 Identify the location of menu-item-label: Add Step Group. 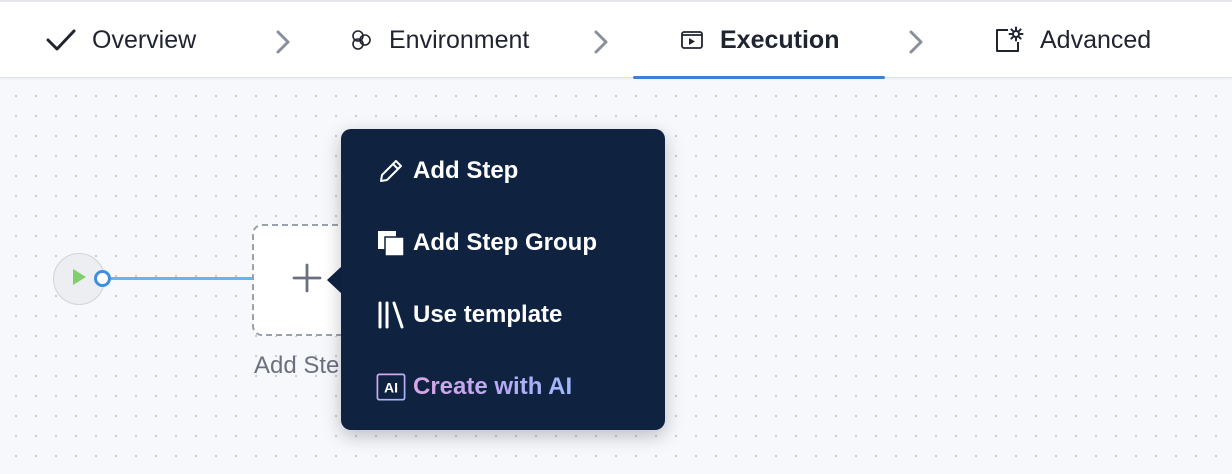
(505, 242).